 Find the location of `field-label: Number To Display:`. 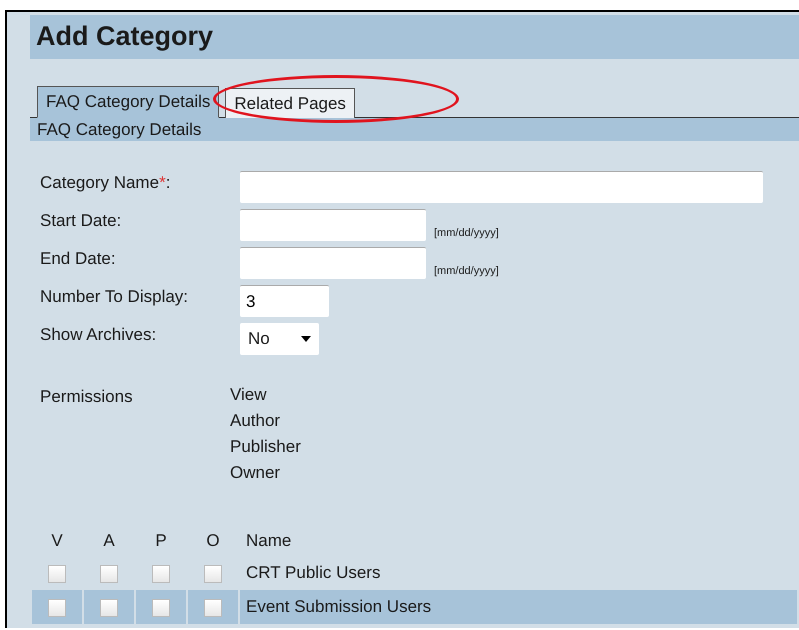

field-label: Number To Display: is located at coordinates (115, 296).